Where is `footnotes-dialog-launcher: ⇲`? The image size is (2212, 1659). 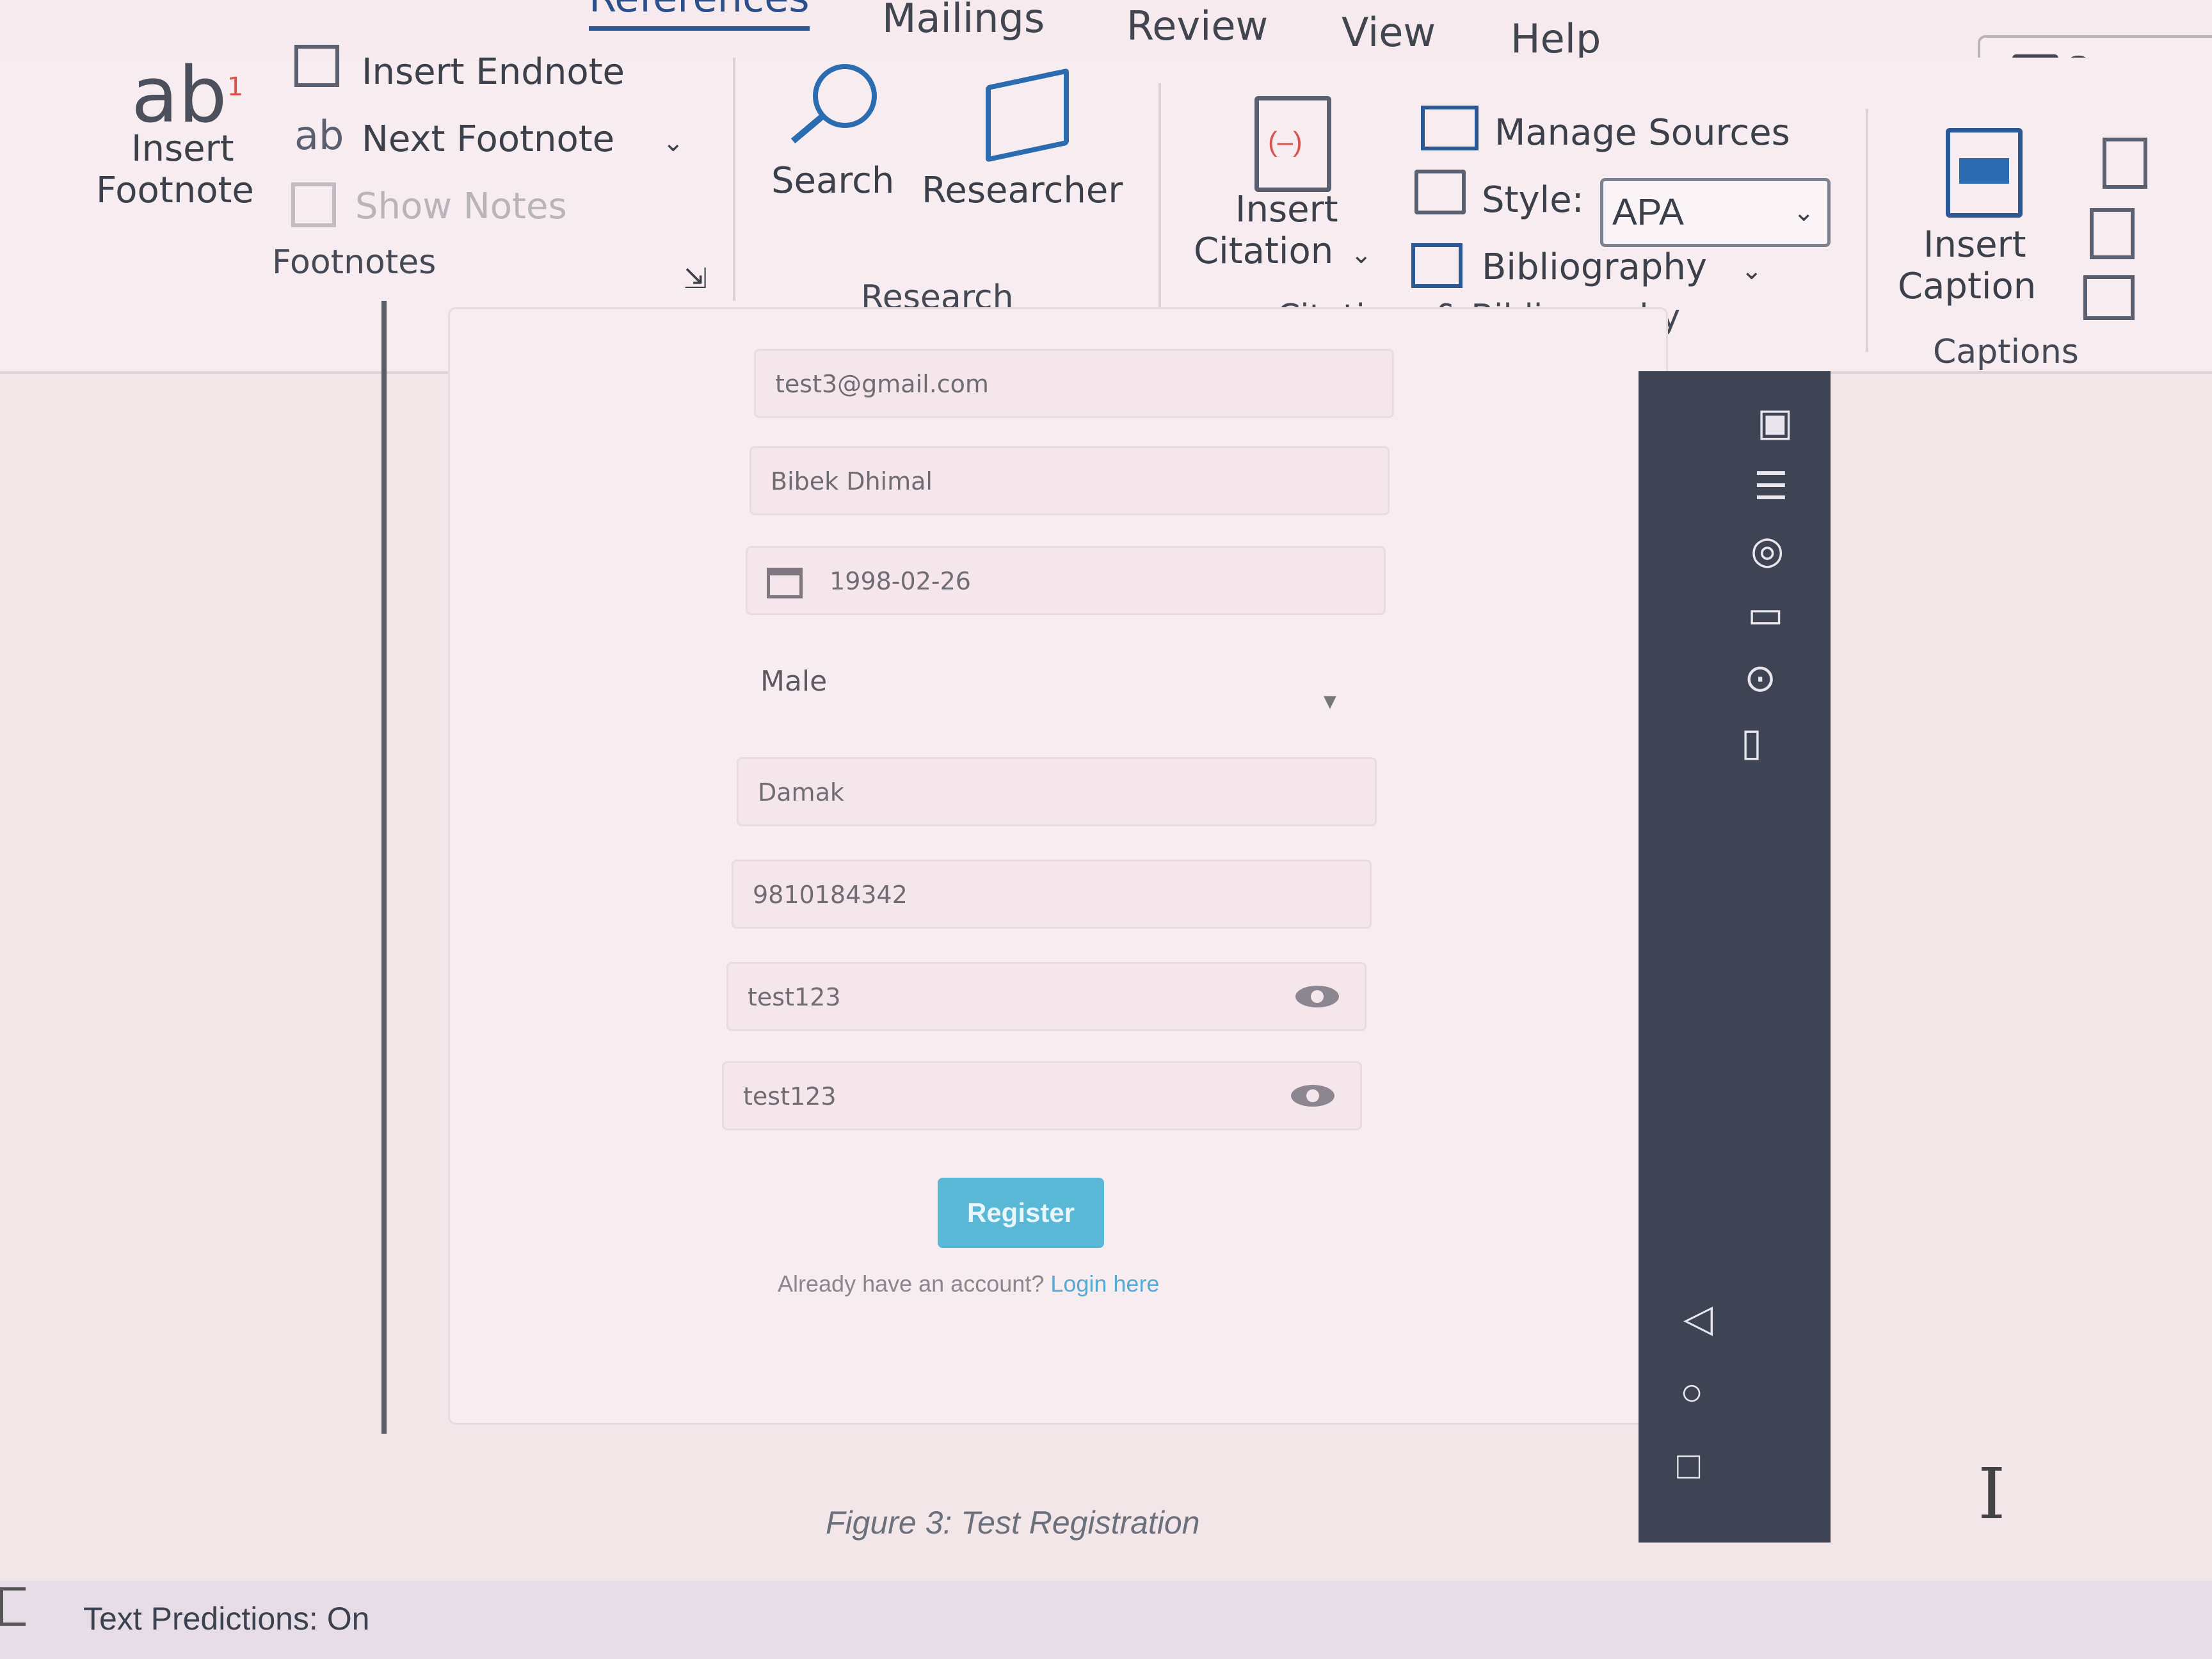
footnotes-dialog-launcher: ⇲ is located at coordinates (695, 278).